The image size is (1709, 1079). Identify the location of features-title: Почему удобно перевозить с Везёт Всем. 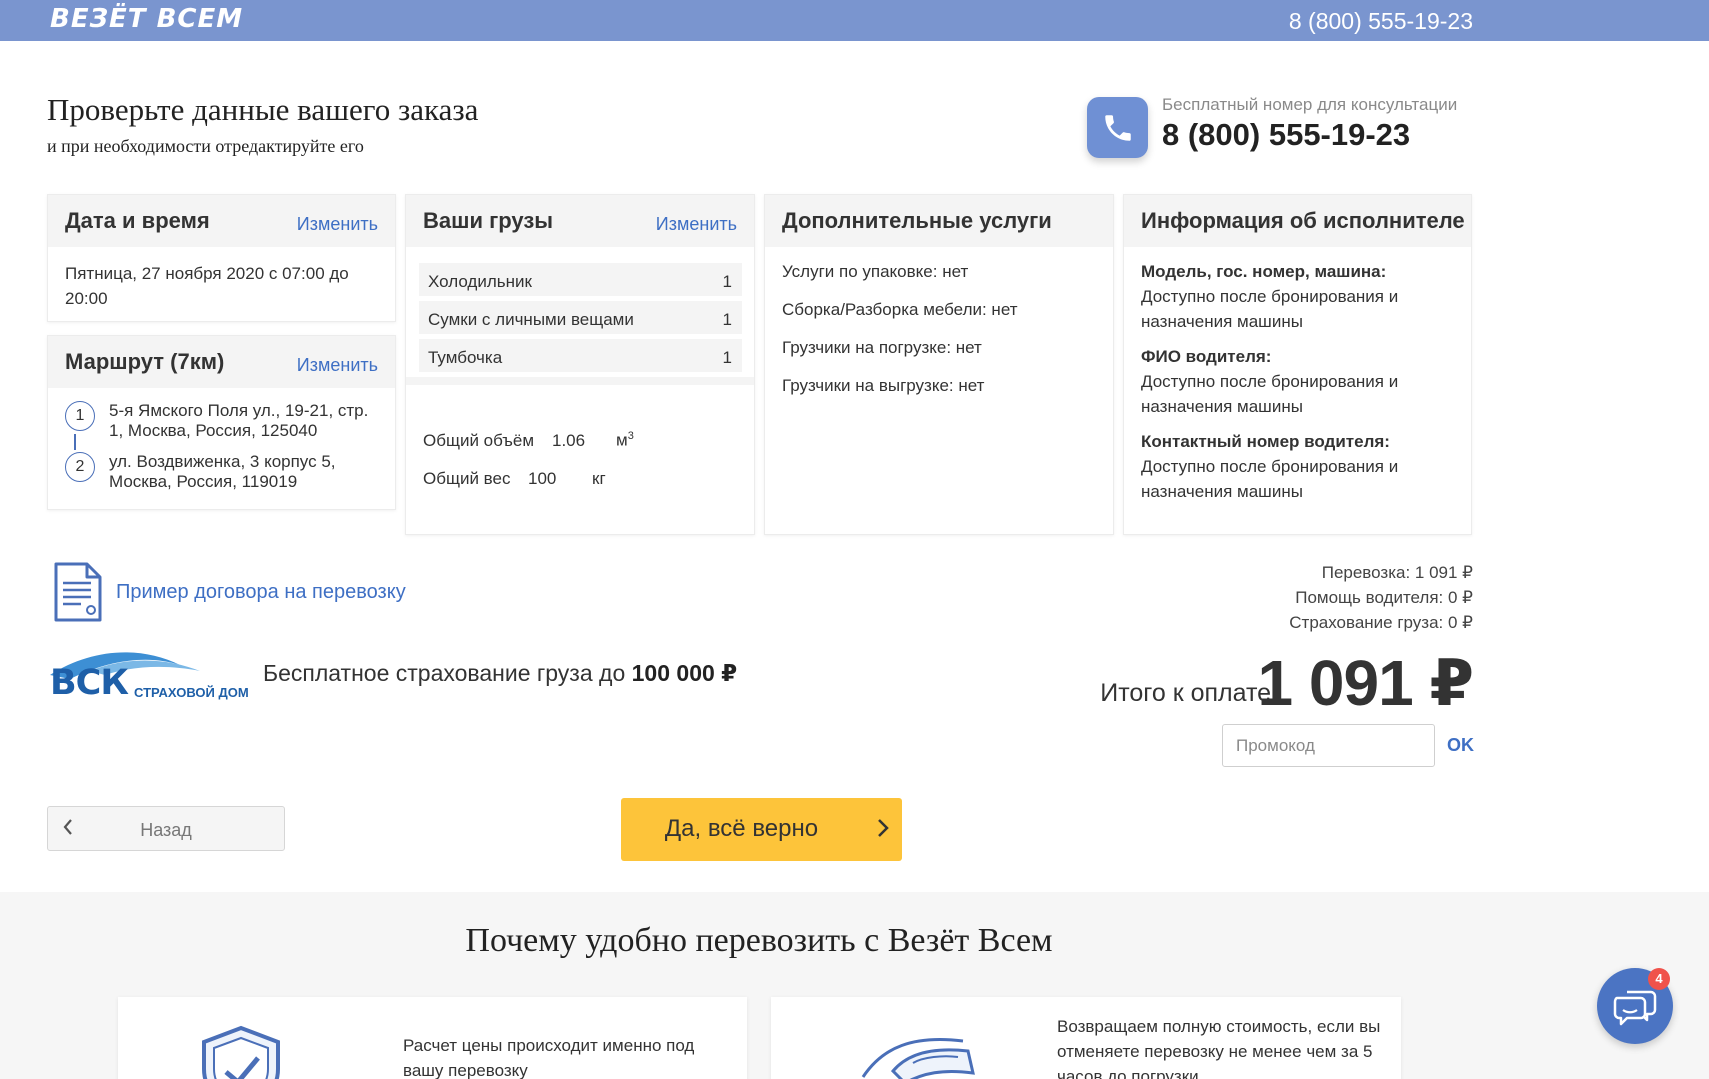
(759, 940).